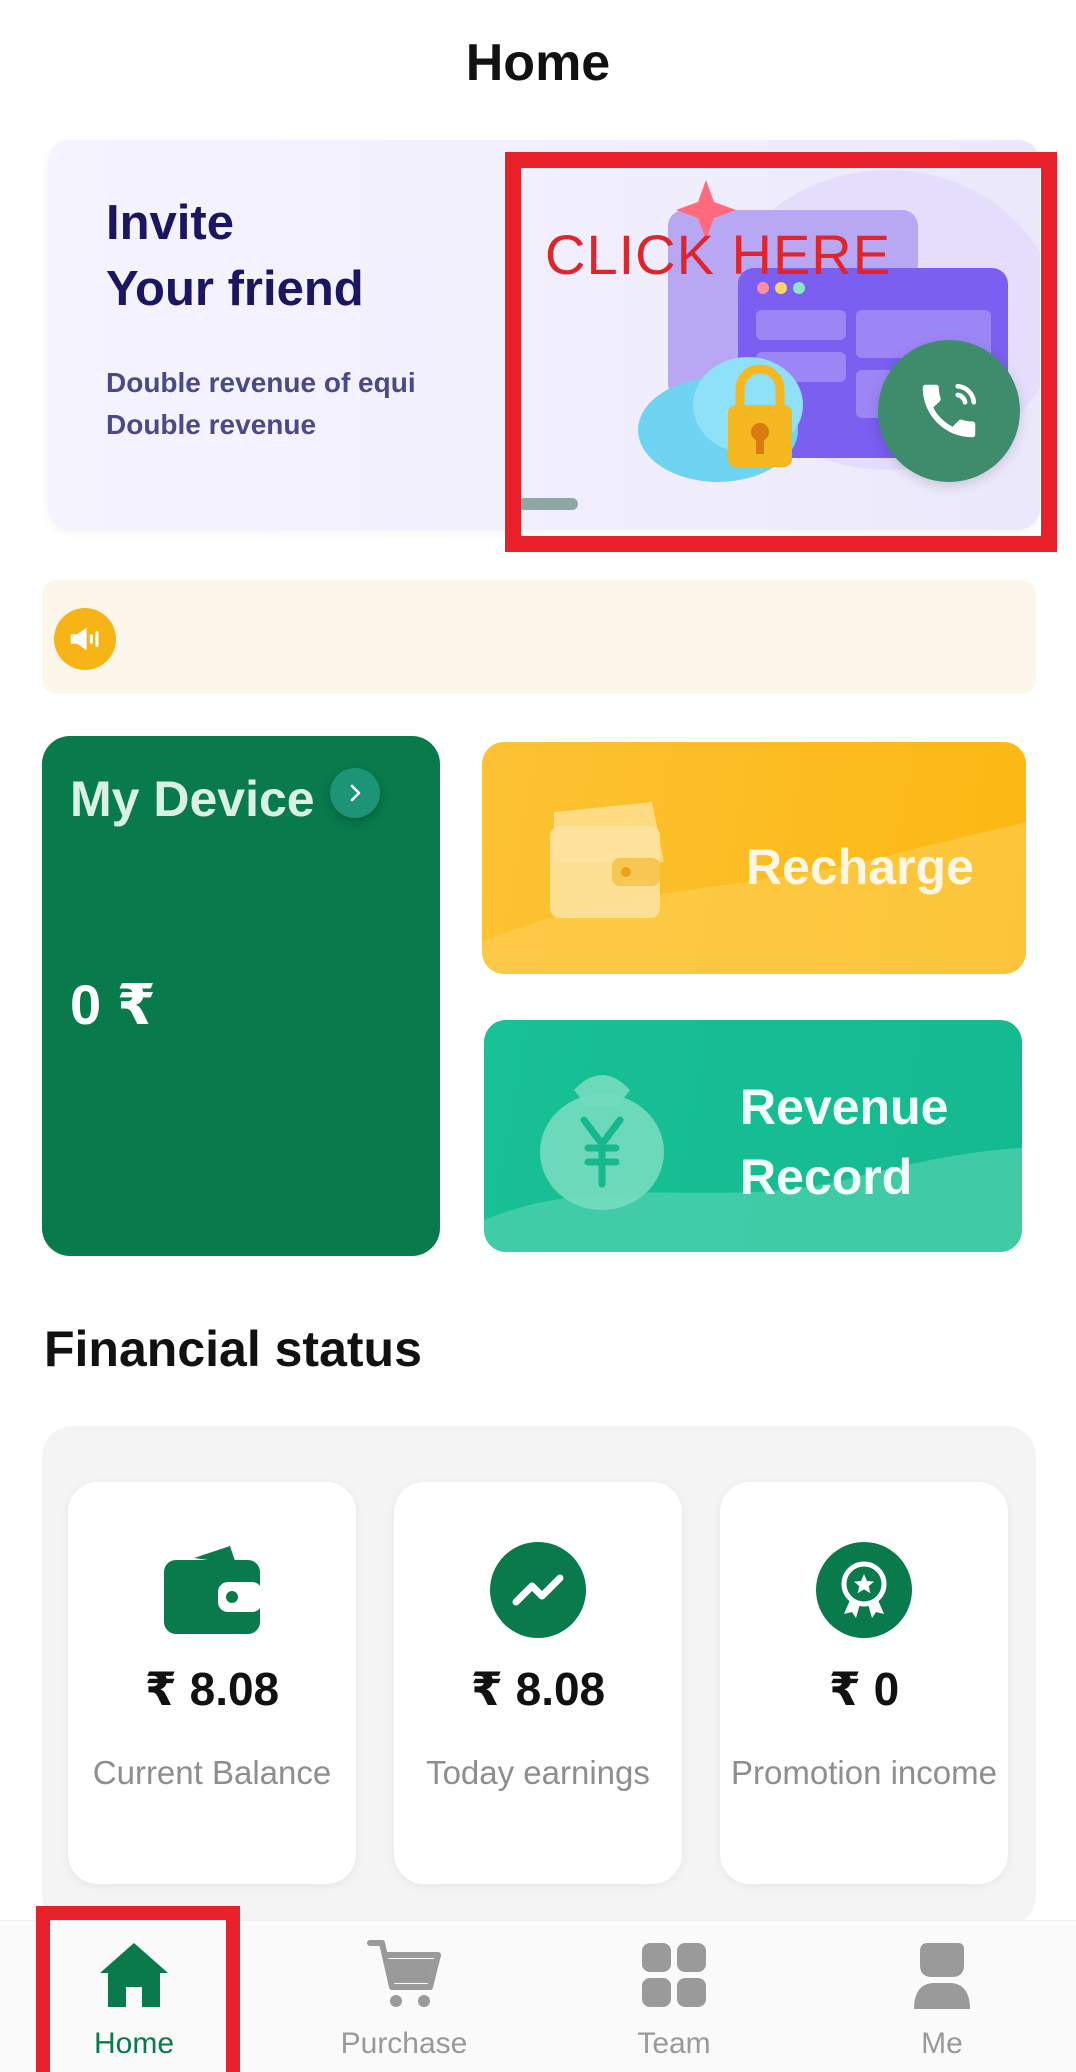 The image size is (1076, 2072). Describe the element at coordinates (192, 799) in the screenshot. I see `my-device-title: My Device` at that location.